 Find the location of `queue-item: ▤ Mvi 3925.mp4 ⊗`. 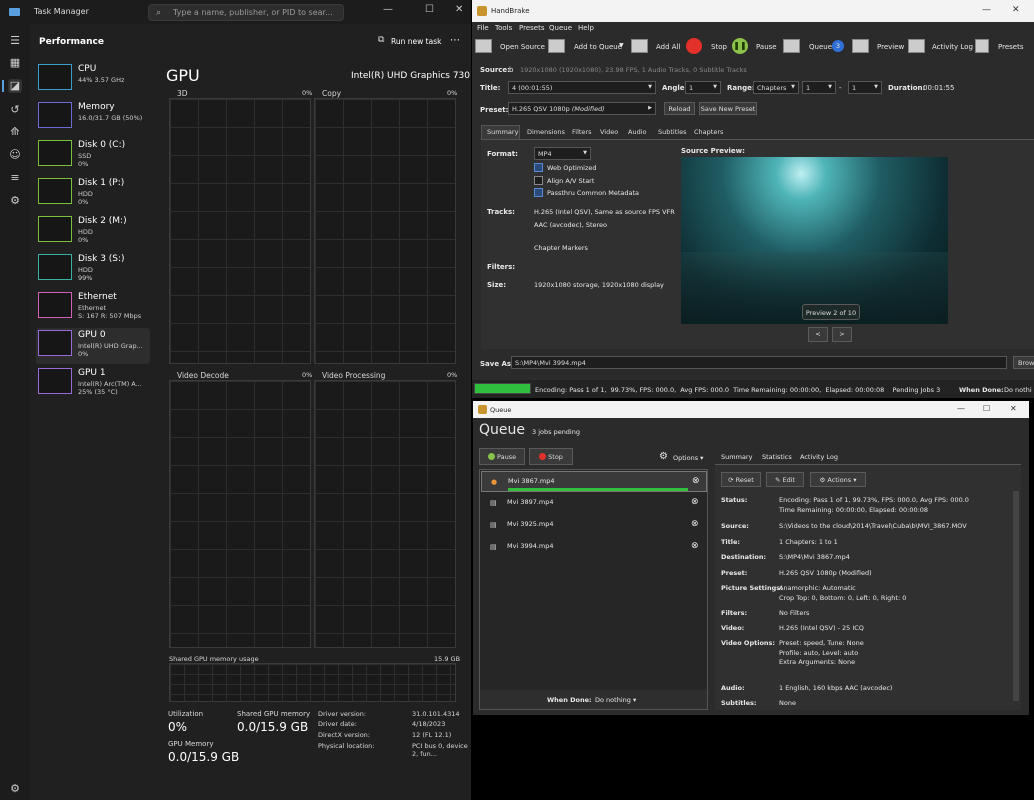

queue-item: ▤ Mvi 3925.mp4 ⊗ is located at coordinates (594, 525).